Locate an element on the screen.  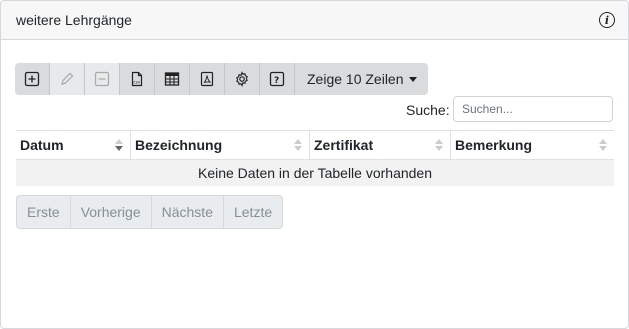
column-header-label: Bezeichnung is located at coordinates (179, 145).